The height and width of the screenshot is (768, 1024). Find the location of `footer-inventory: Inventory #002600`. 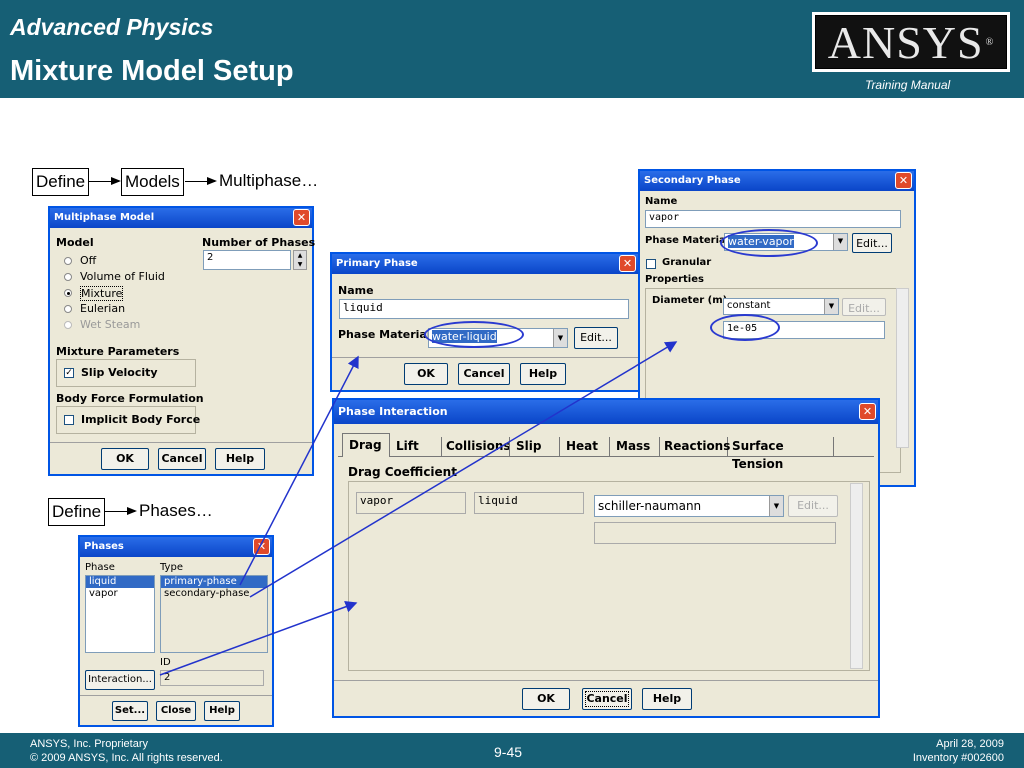

footer-inventory: Inventory #002600 is located at coordinates (958, 758).